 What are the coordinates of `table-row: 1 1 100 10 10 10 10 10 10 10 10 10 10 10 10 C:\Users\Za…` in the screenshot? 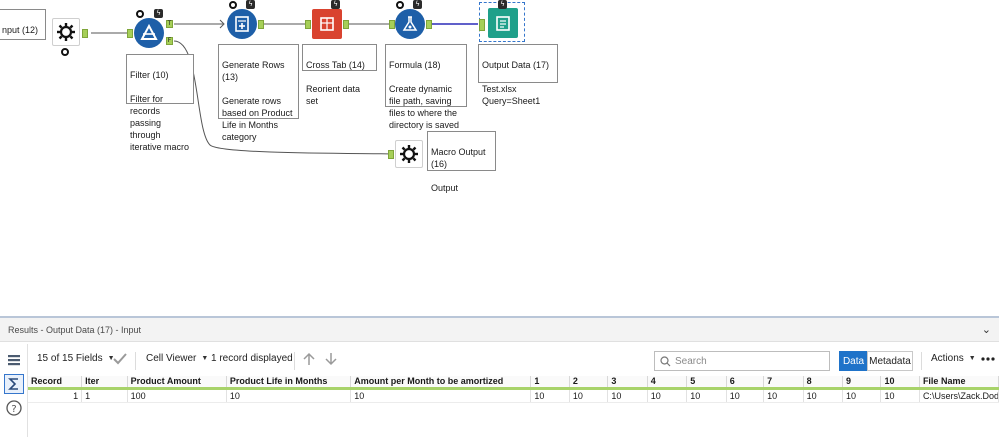 It's located at (513, 395).